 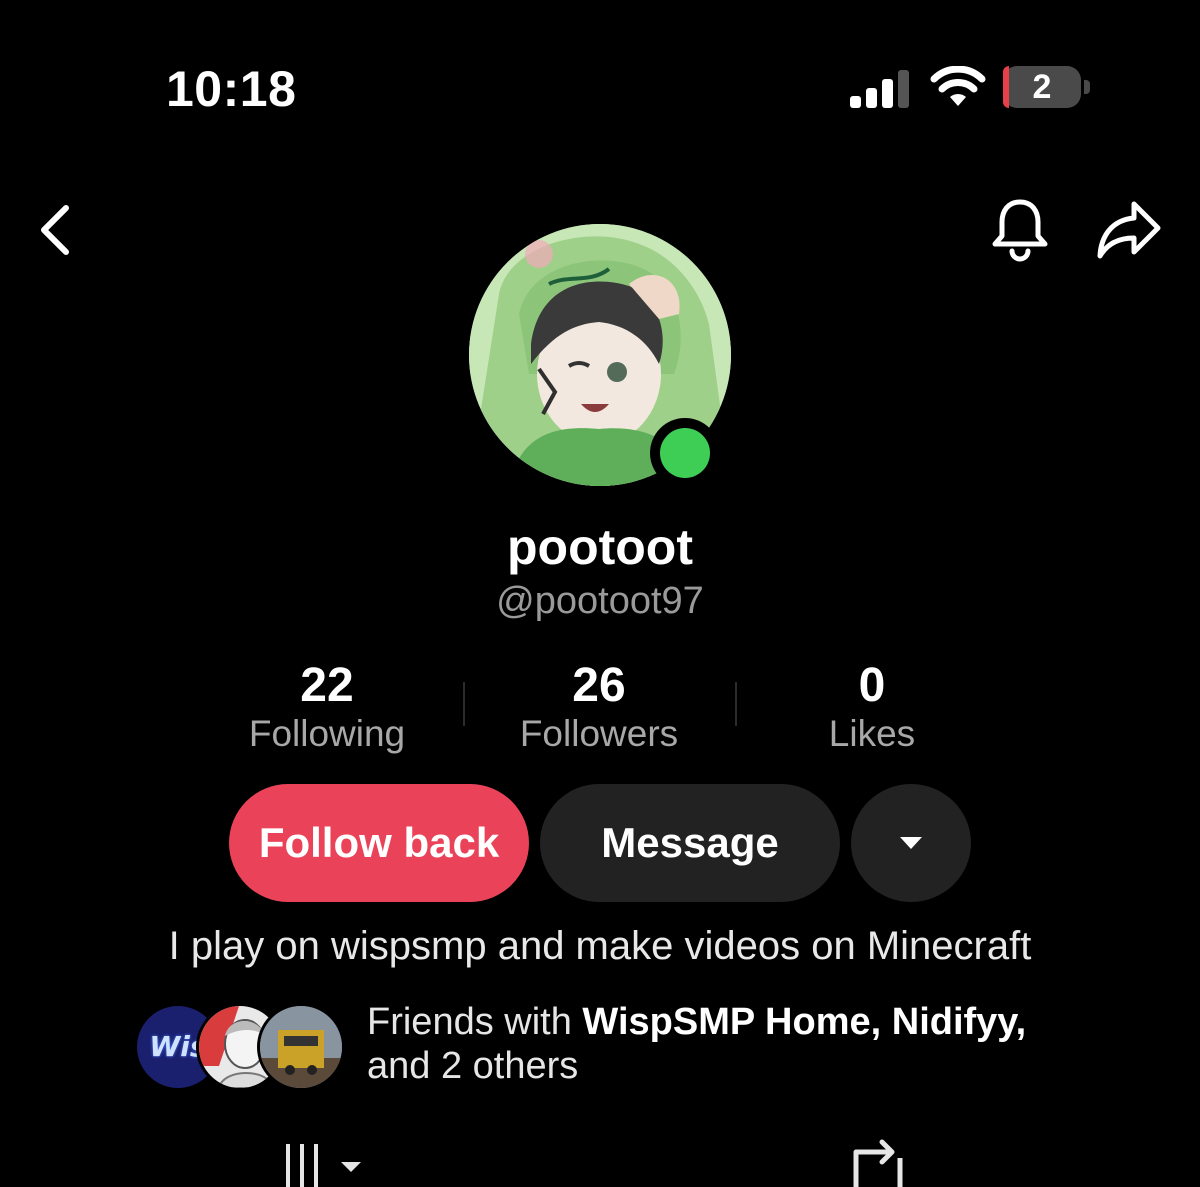 I want to click on more-options-button, so click(x=911, y=843).